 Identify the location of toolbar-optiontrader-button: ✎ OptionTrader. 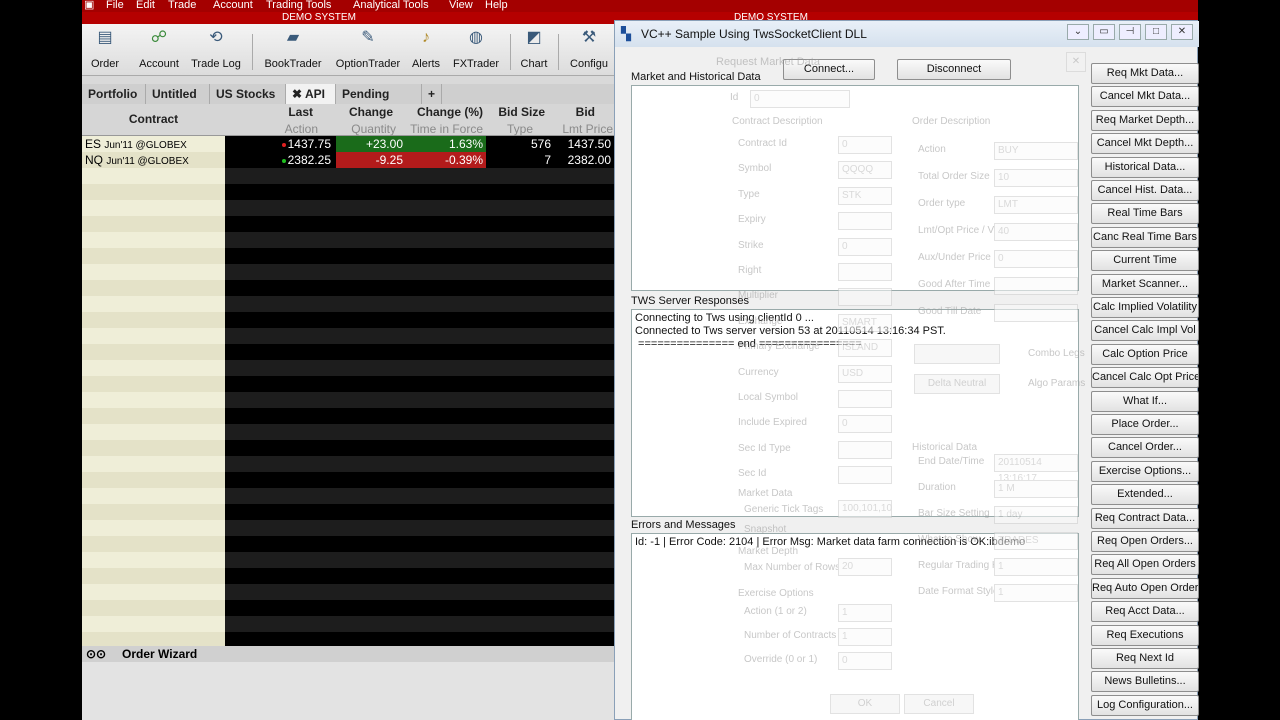
(368, 51).